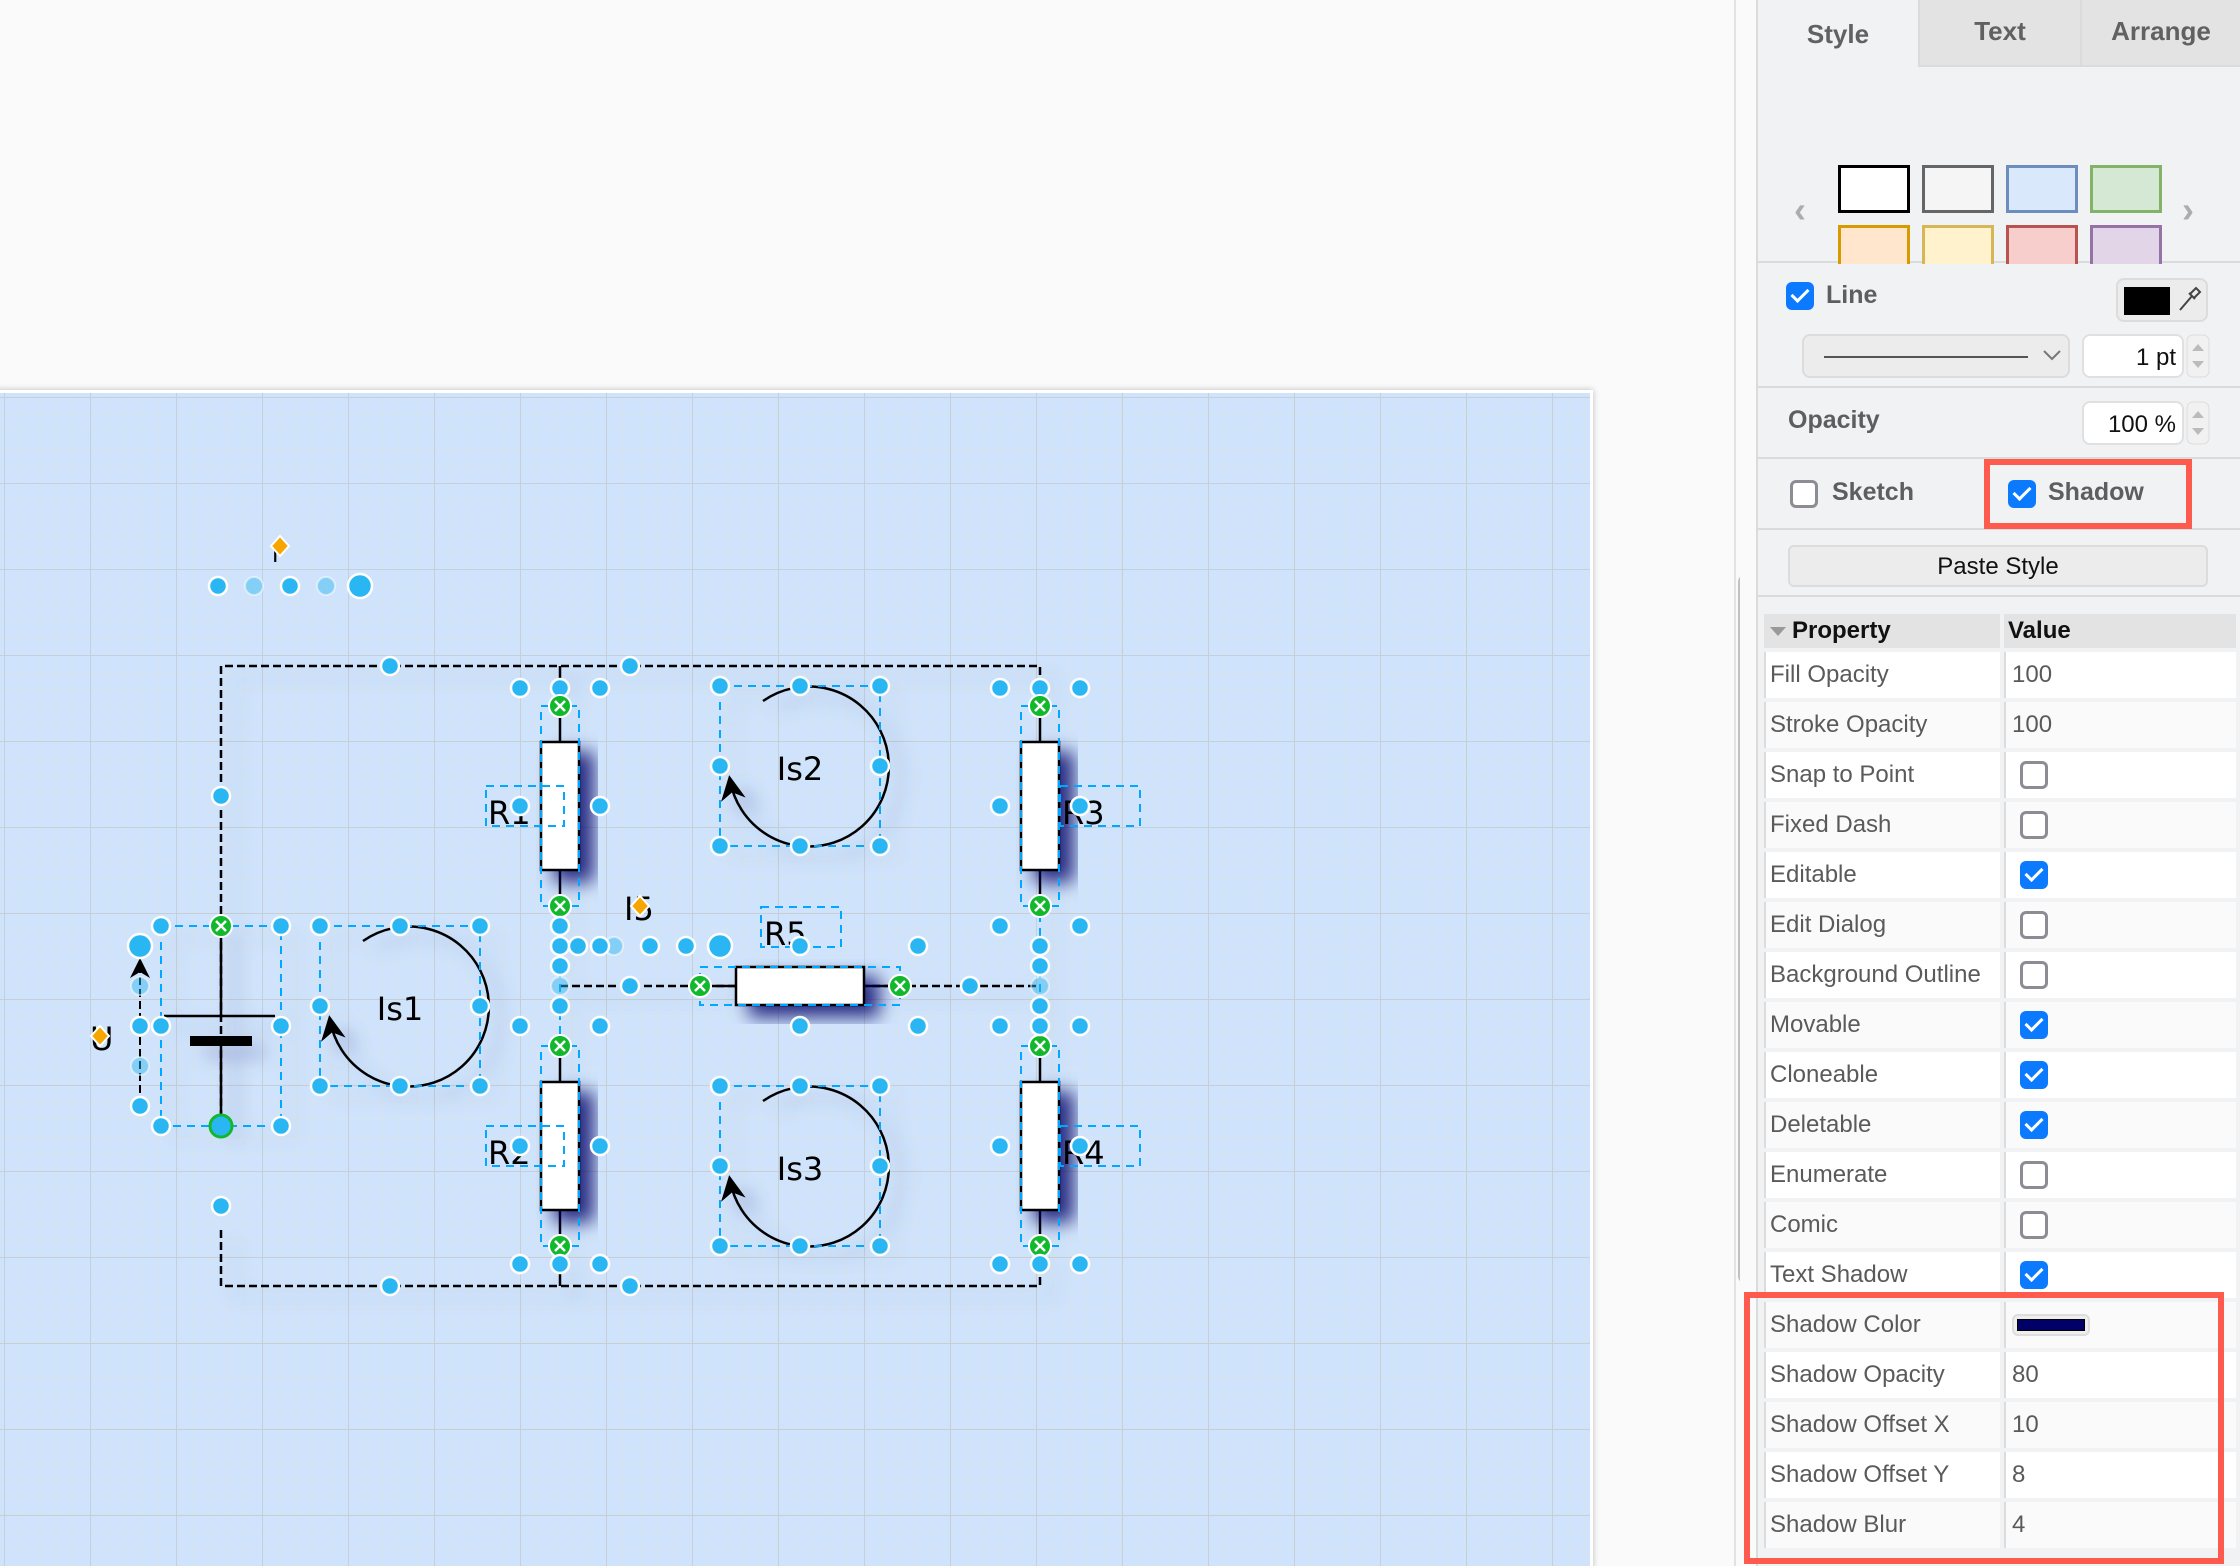 The width and height of the screenshot is (2240, 1566). Describe the element at coordinates (2198, 423) in the screenshot. I see `opacity-stepper` at that location.